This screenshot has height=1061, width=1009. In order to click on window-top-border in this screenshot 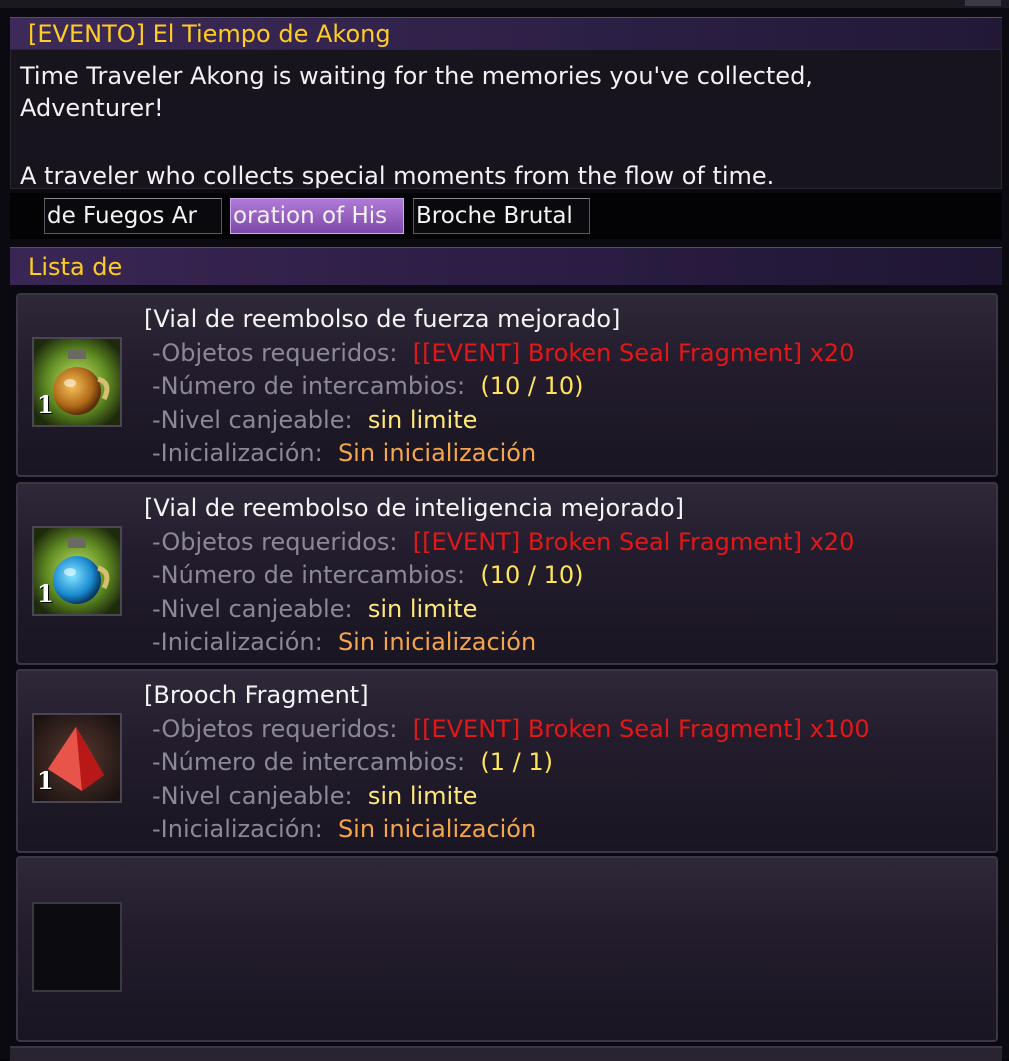, I will do `click(504, 4)`.